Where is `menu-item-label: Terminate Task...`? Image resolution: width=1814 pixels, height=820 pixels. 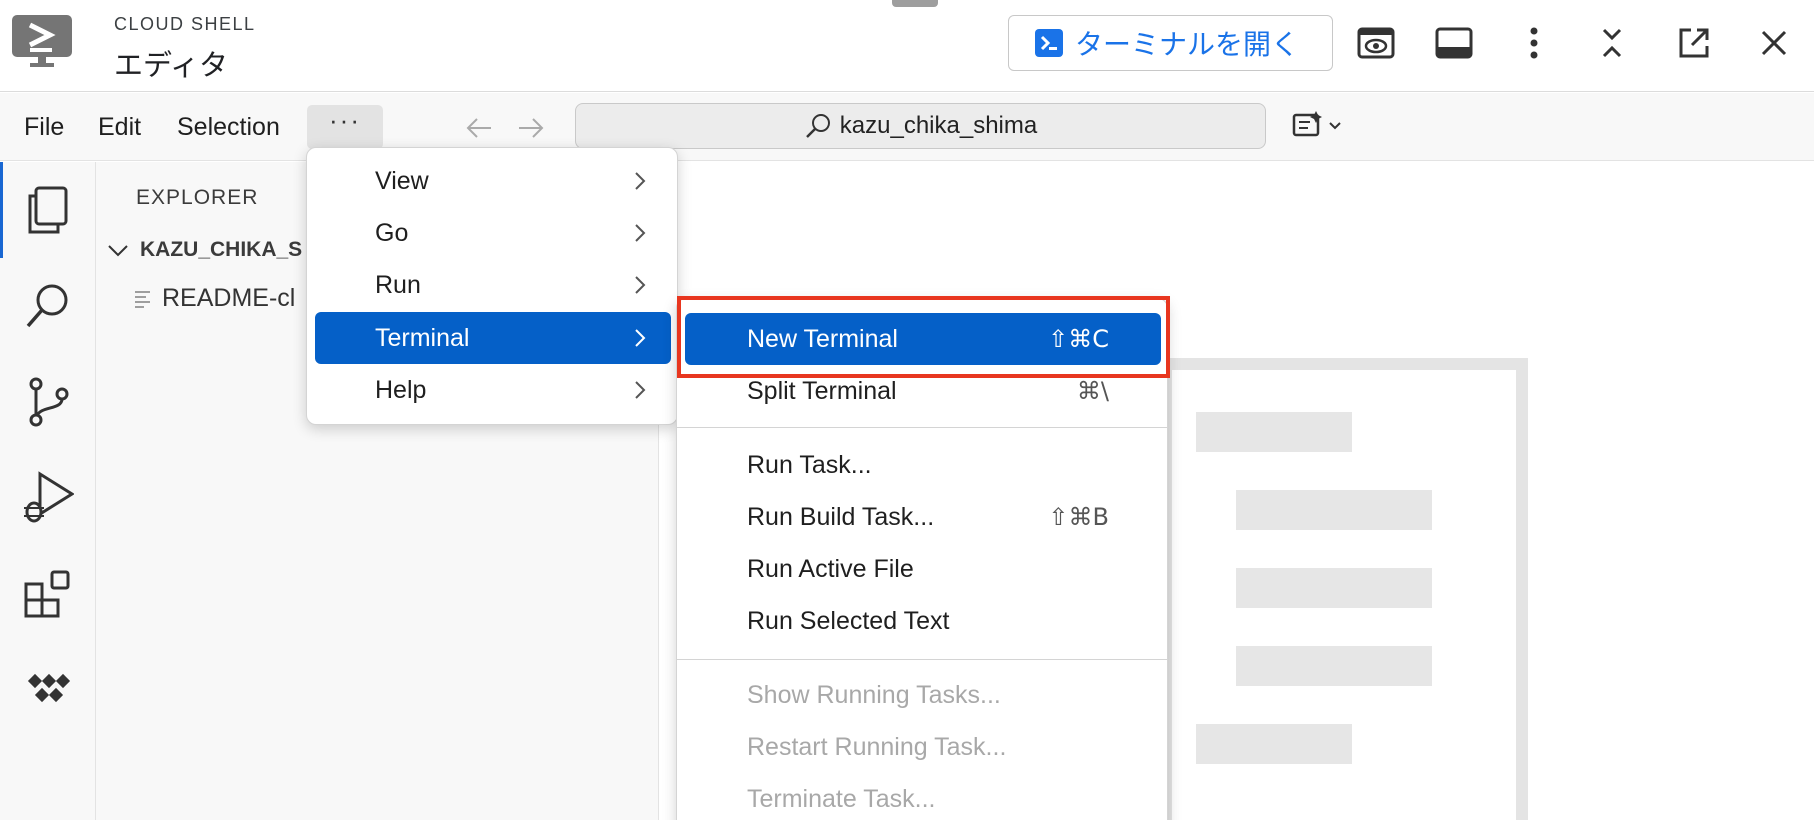
menu-item-label: Terminate Task... is located at coordinates (841, 798).